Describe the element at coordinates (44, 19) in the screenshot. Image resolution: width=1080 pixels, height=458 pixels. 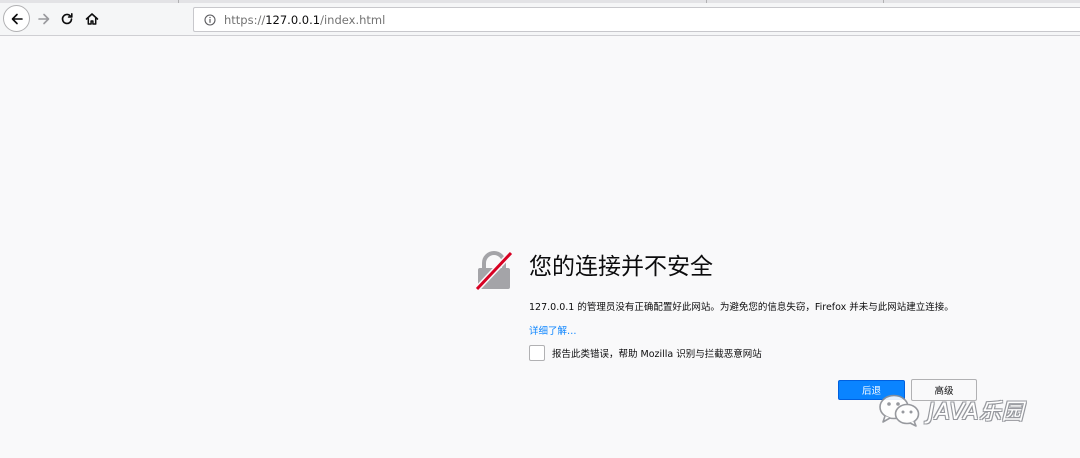
I see `arrow-right-icon` at that location.